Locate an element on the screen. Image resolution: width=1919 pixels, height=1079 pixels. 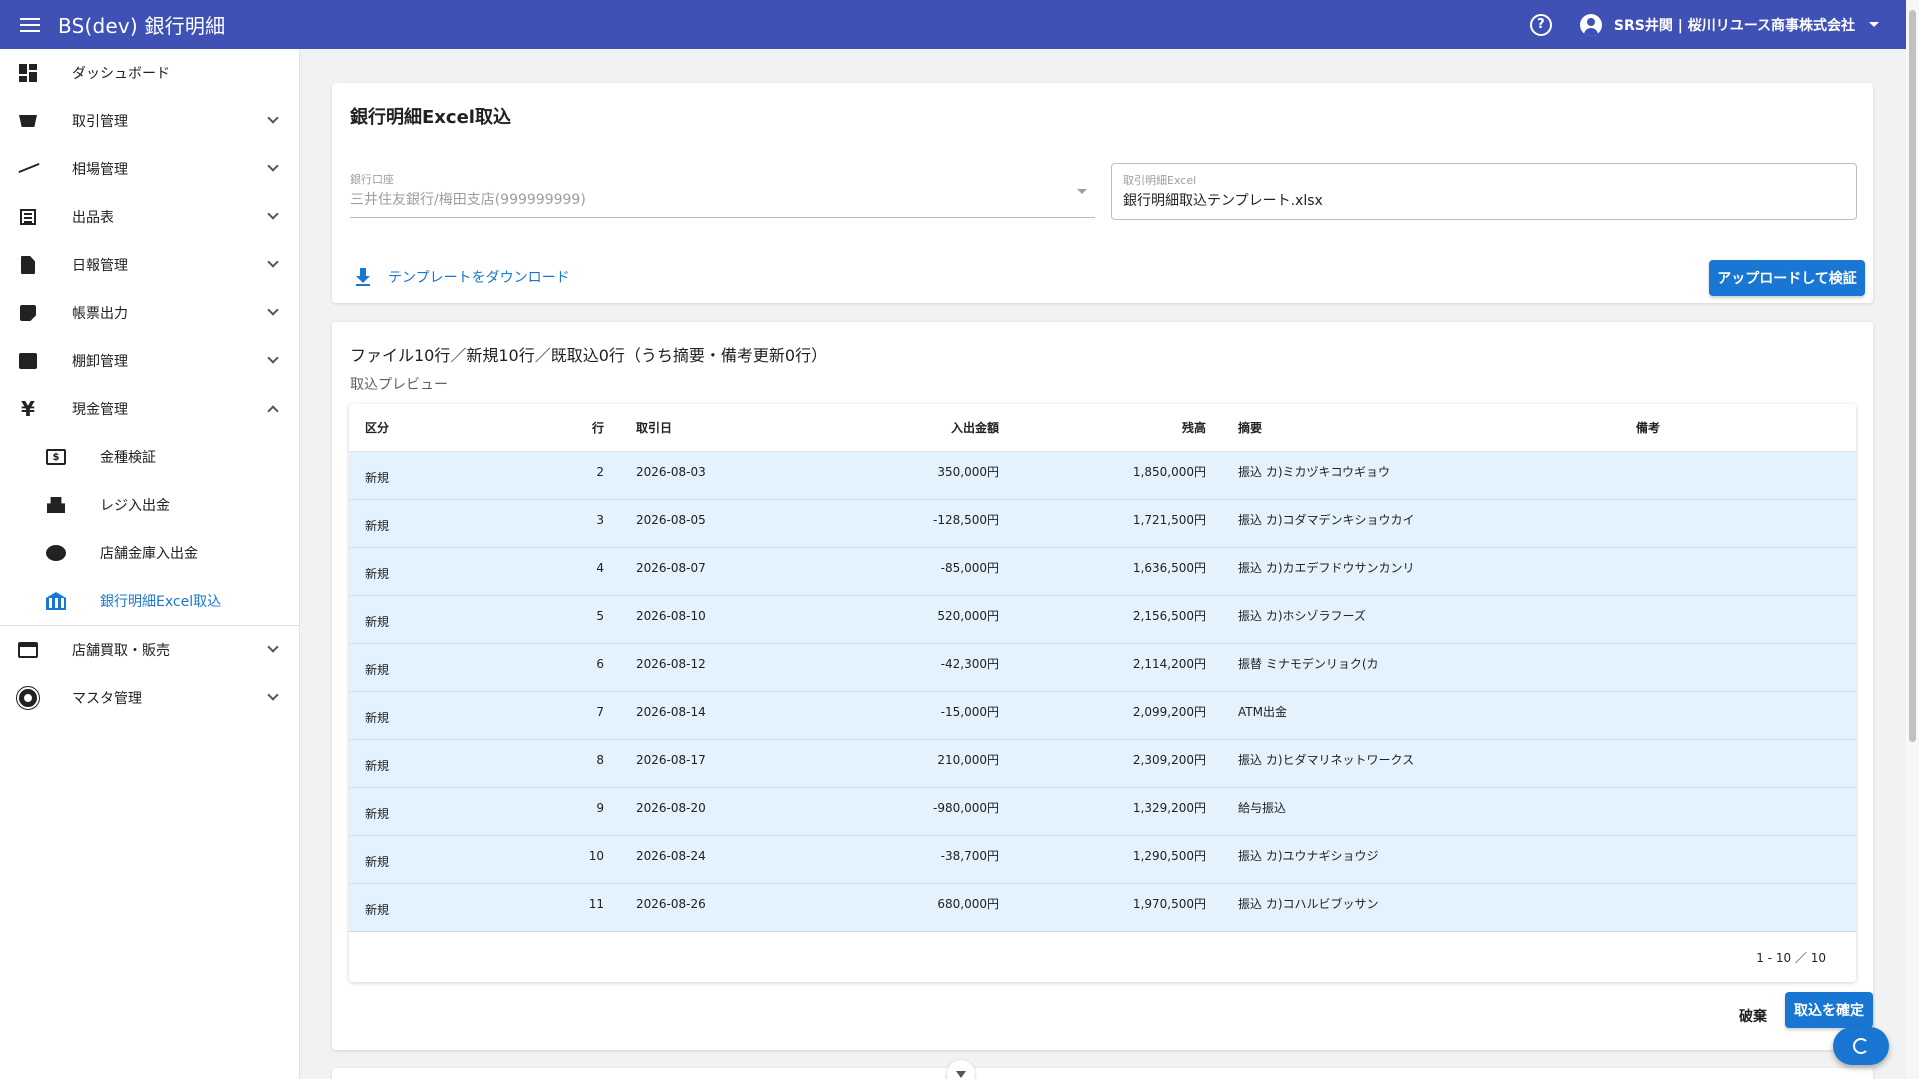
help-icon: ? is located at coordinates (1540, 24).